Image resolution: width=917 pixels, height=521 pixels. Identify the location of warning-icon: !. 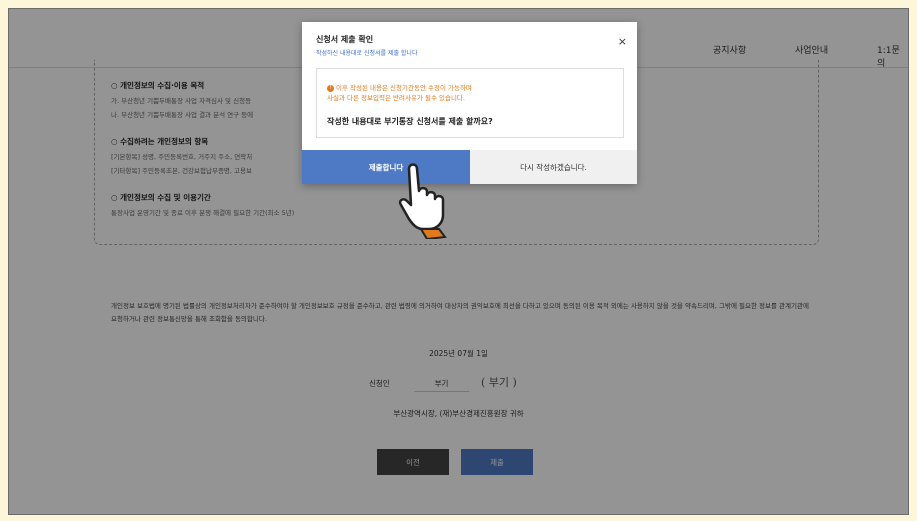
(330, 88).